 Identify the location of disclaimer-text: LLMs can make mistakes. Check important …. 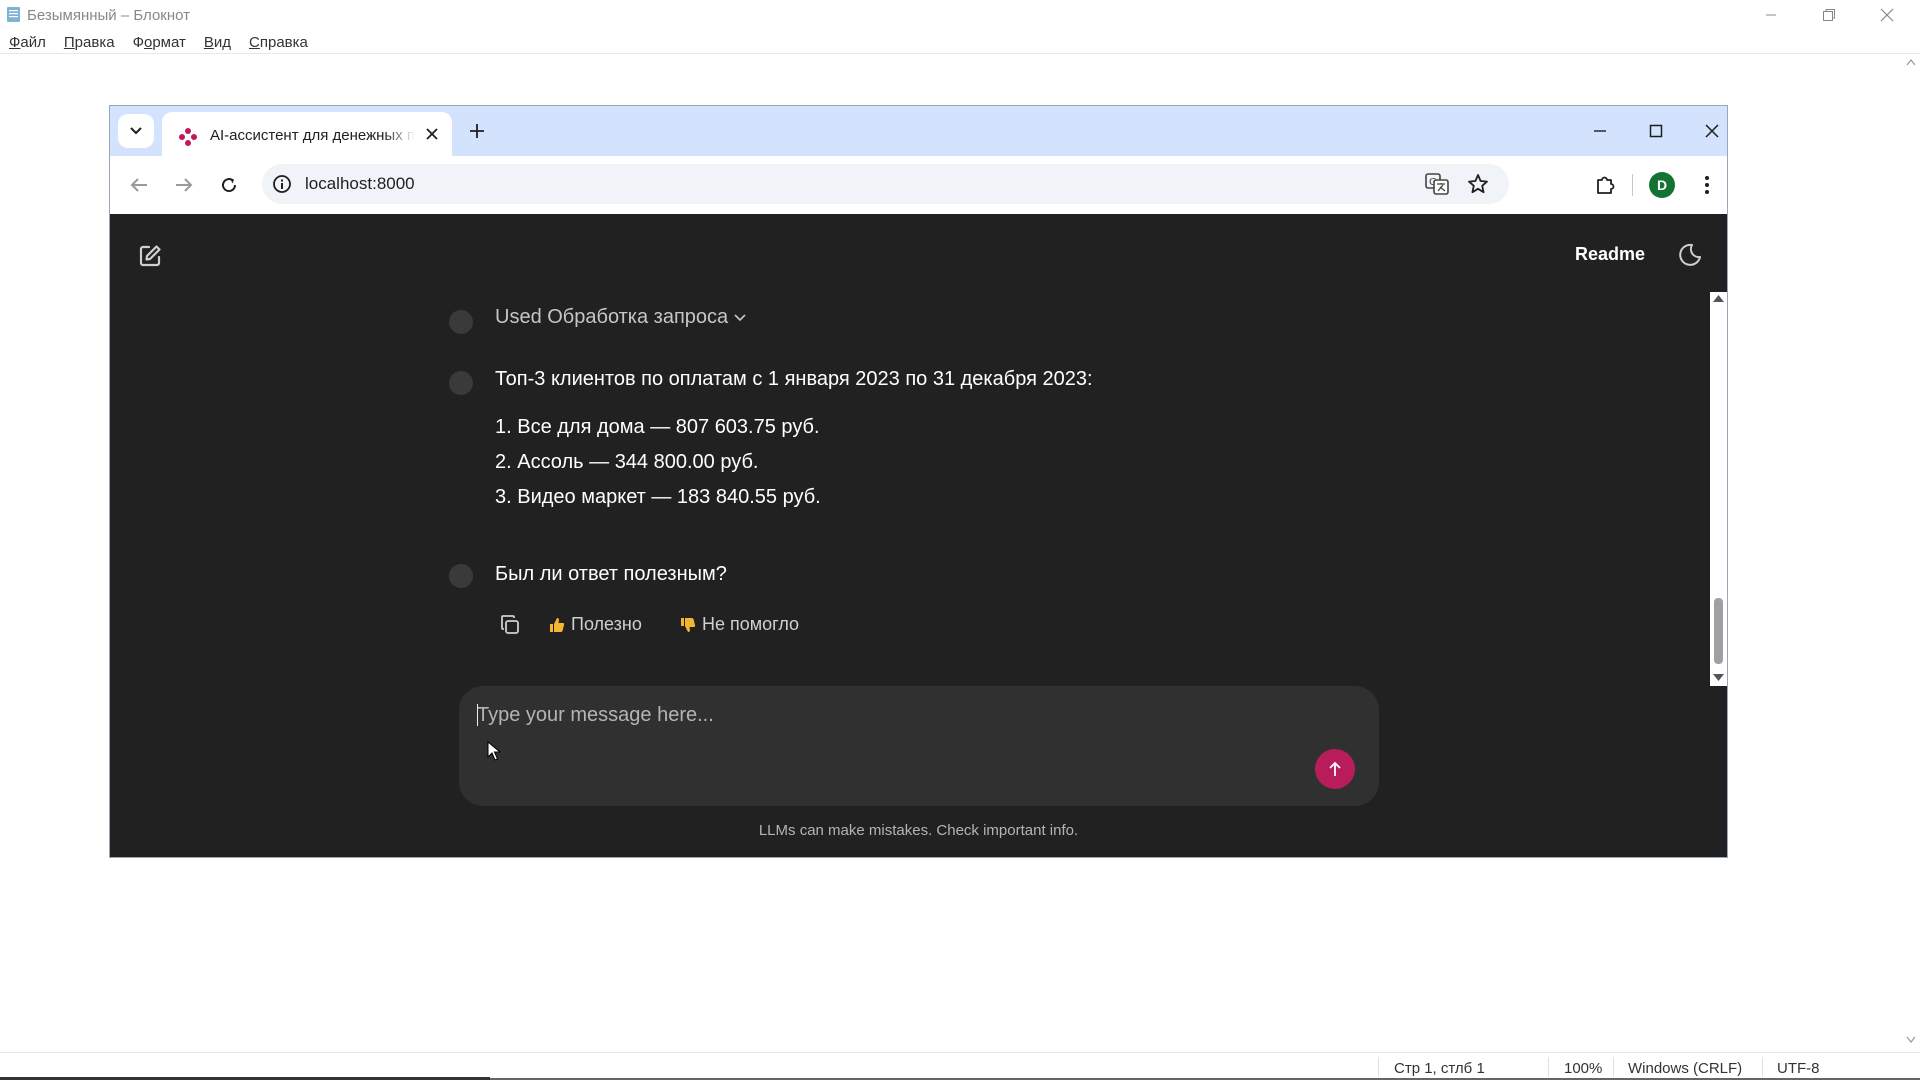
(918, 830).